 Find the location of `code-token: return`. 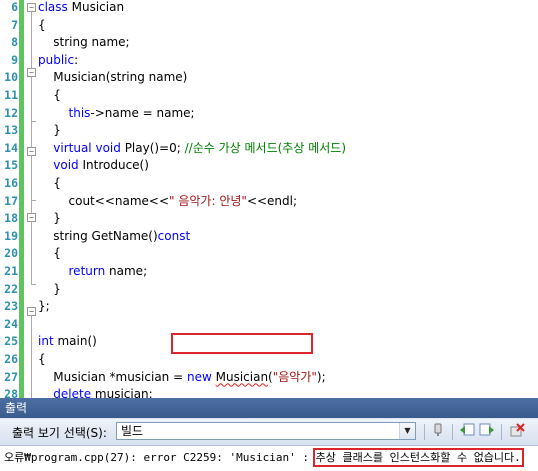

code-token: return is located at coordinates (87, 271).